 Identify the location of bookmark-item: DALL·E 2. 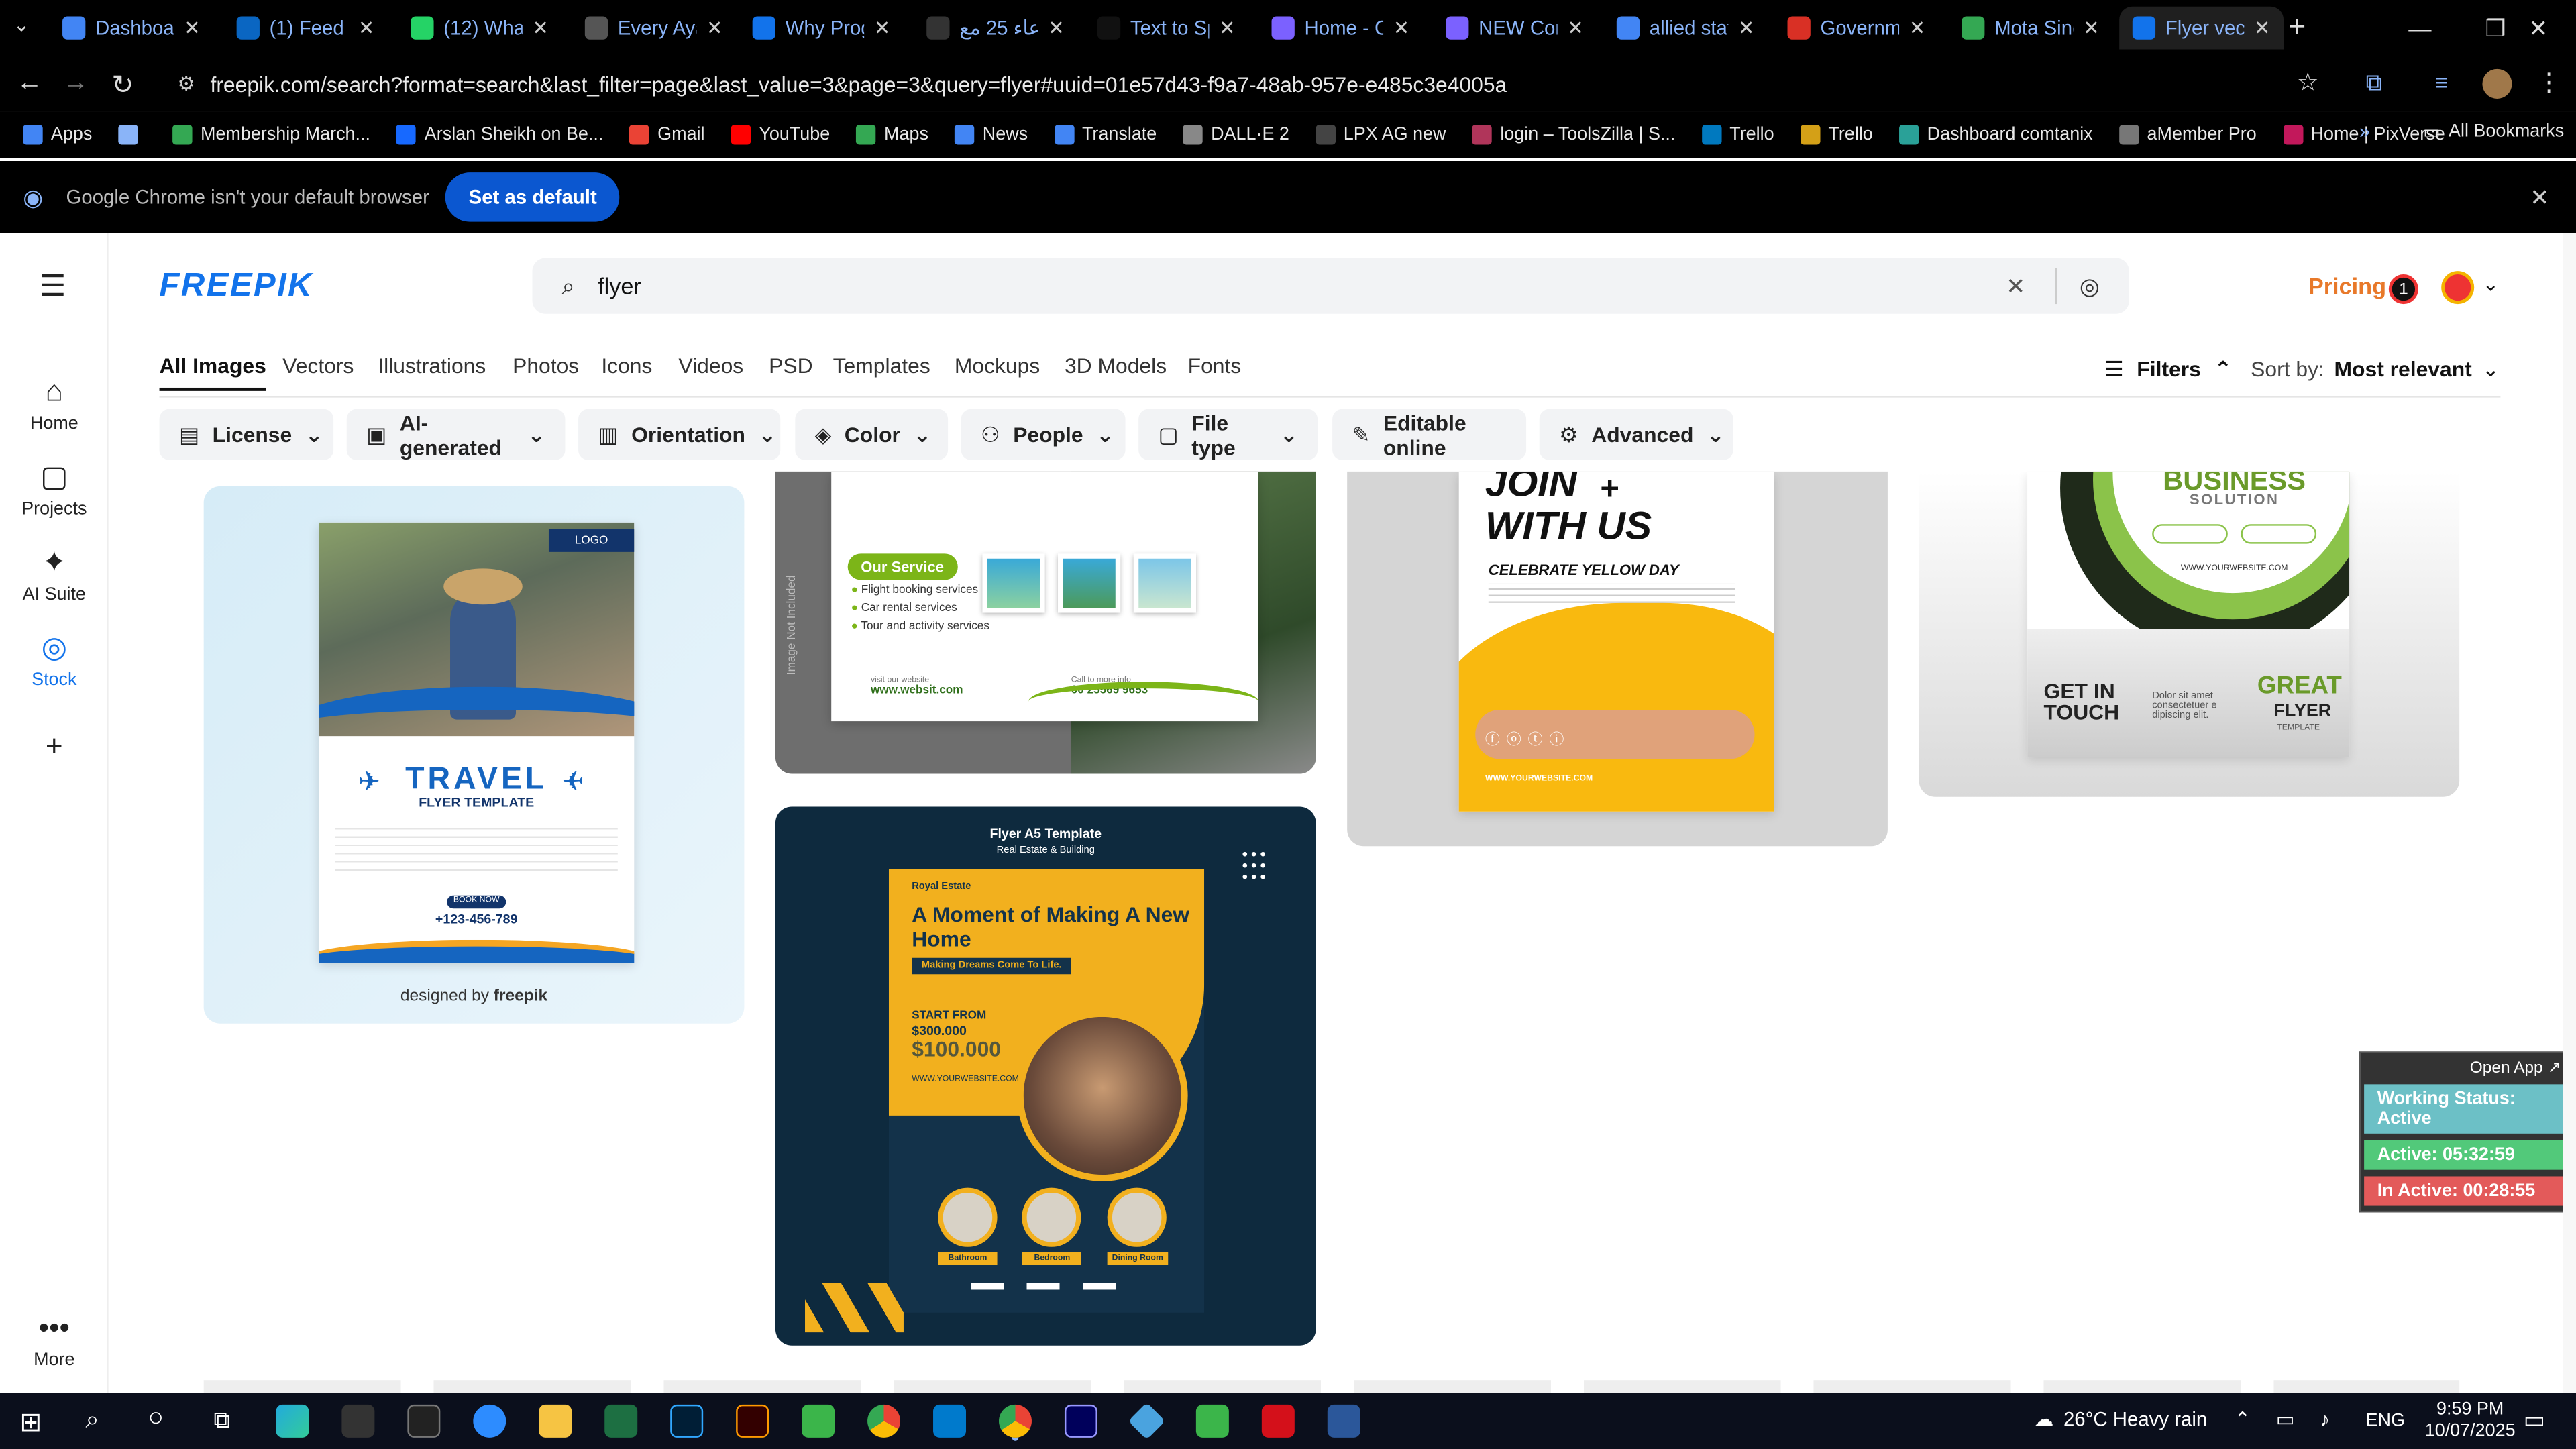
(1236, 135).